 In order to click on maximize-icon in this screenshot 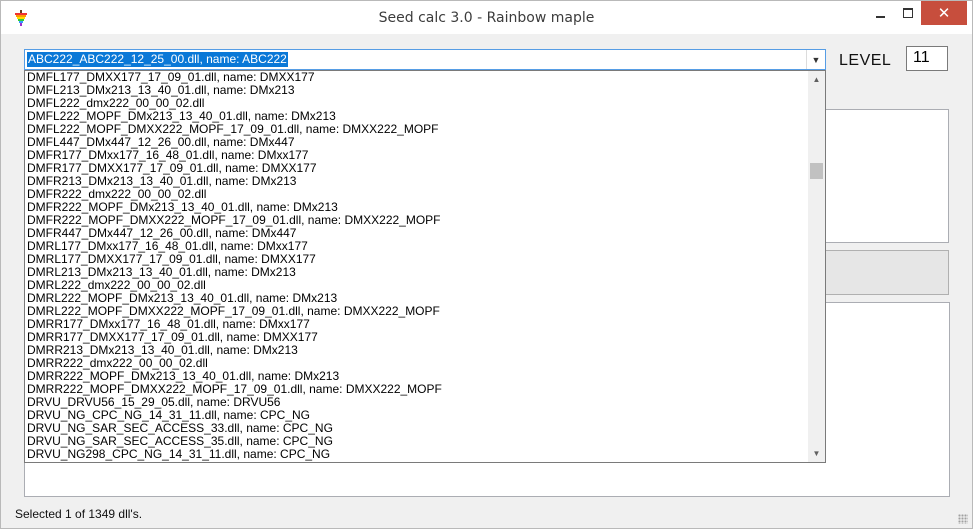, I will do `click(908, 13)`.